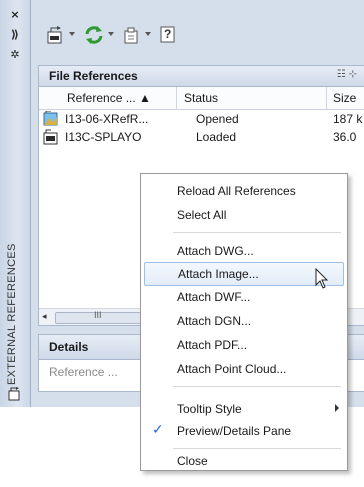  I want to click on attach-dwg-icon, so click(56, 35).